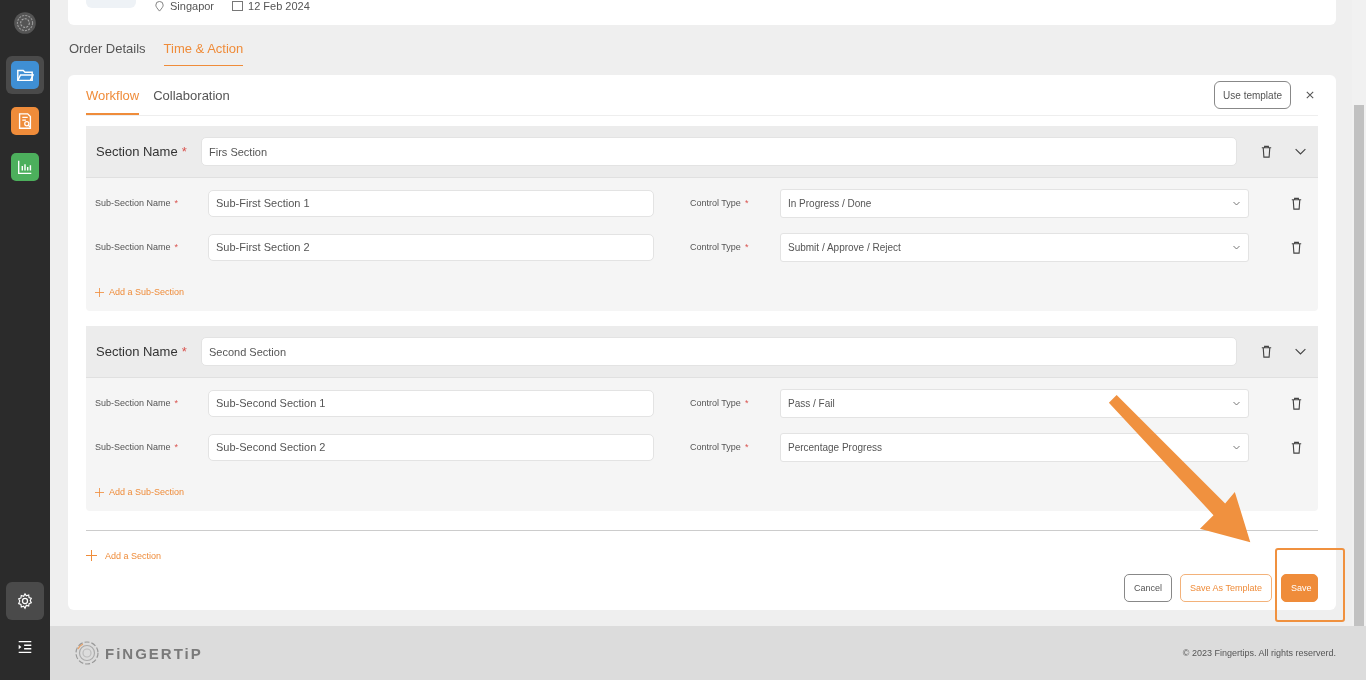 The image size is (1366, 680). What do you see at coordinates (1259, 653) in the screenshot?
I see `copyright-text: © 2023 Fingertips. All rights reserverd.` at bounding box center [1259, 653].